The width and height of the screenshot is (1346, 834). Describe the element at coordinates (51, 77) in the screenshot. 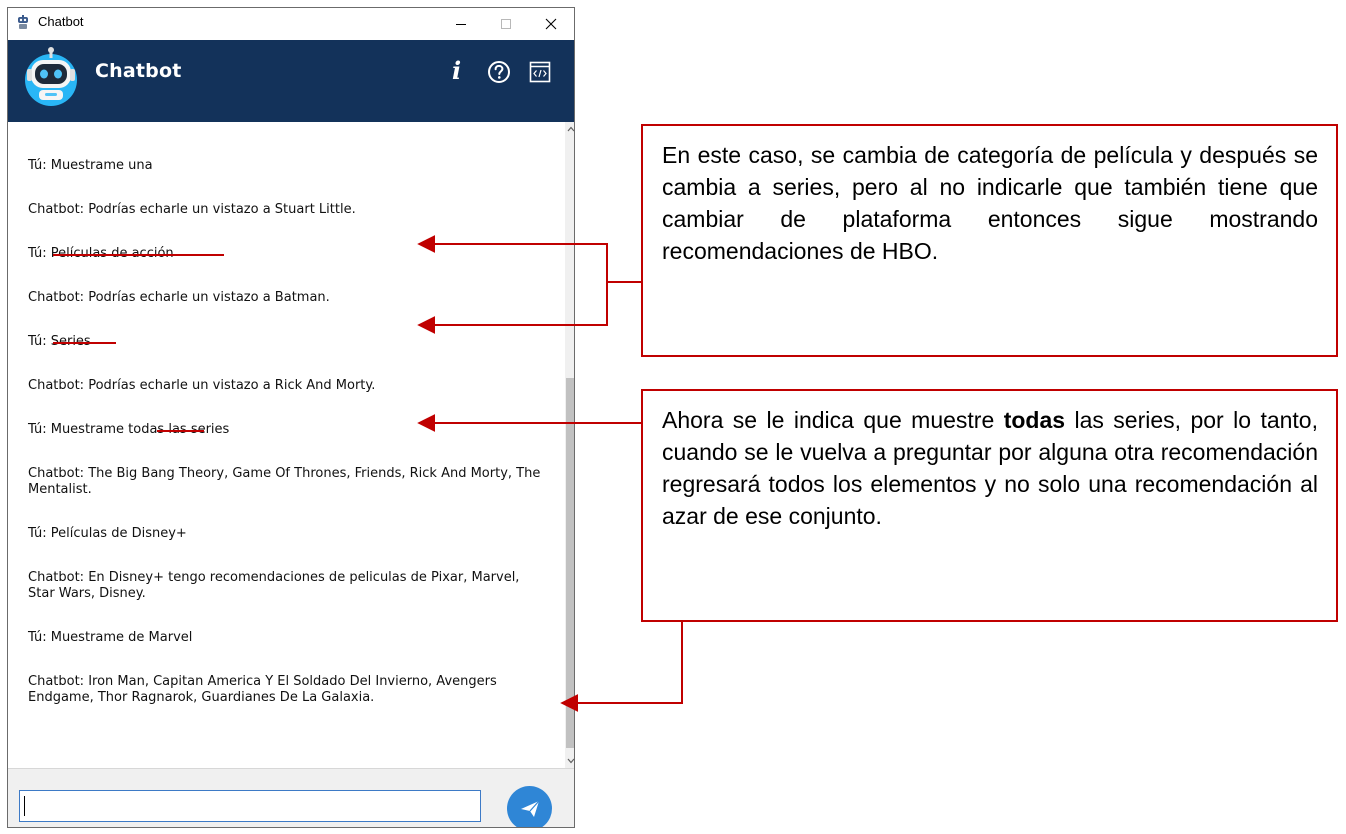

I see `robot-avatar-icon` at that location.